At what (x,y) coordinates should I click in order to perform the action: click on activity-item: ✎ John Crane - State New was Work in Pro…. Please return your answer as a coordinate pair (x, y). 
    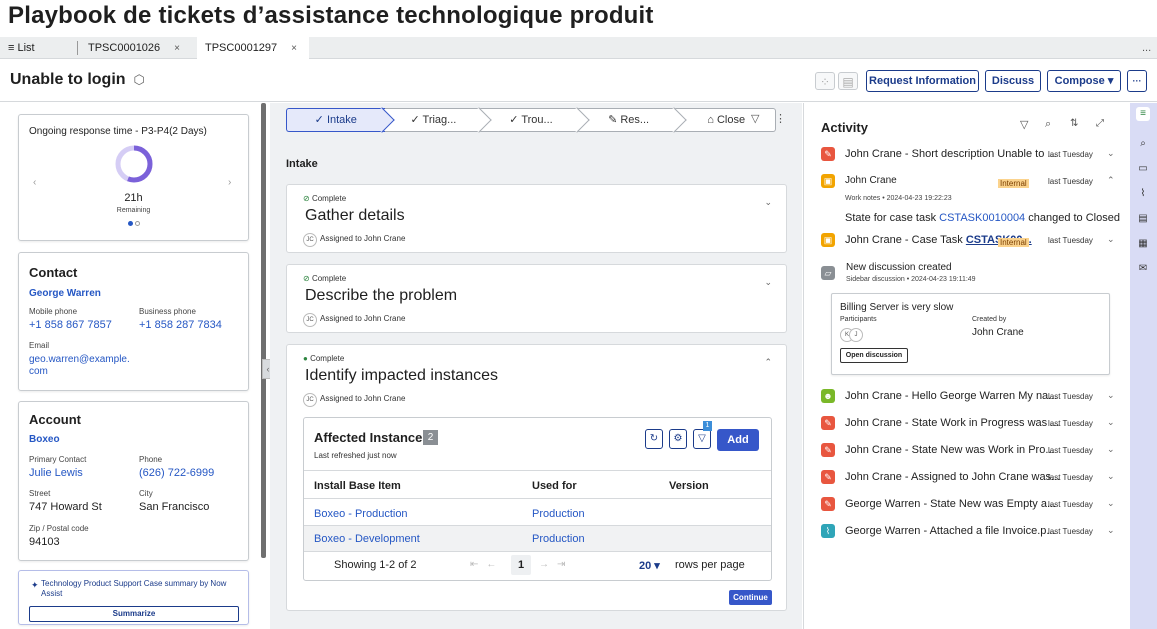
    Looking at the image, I should click on (971, 451).